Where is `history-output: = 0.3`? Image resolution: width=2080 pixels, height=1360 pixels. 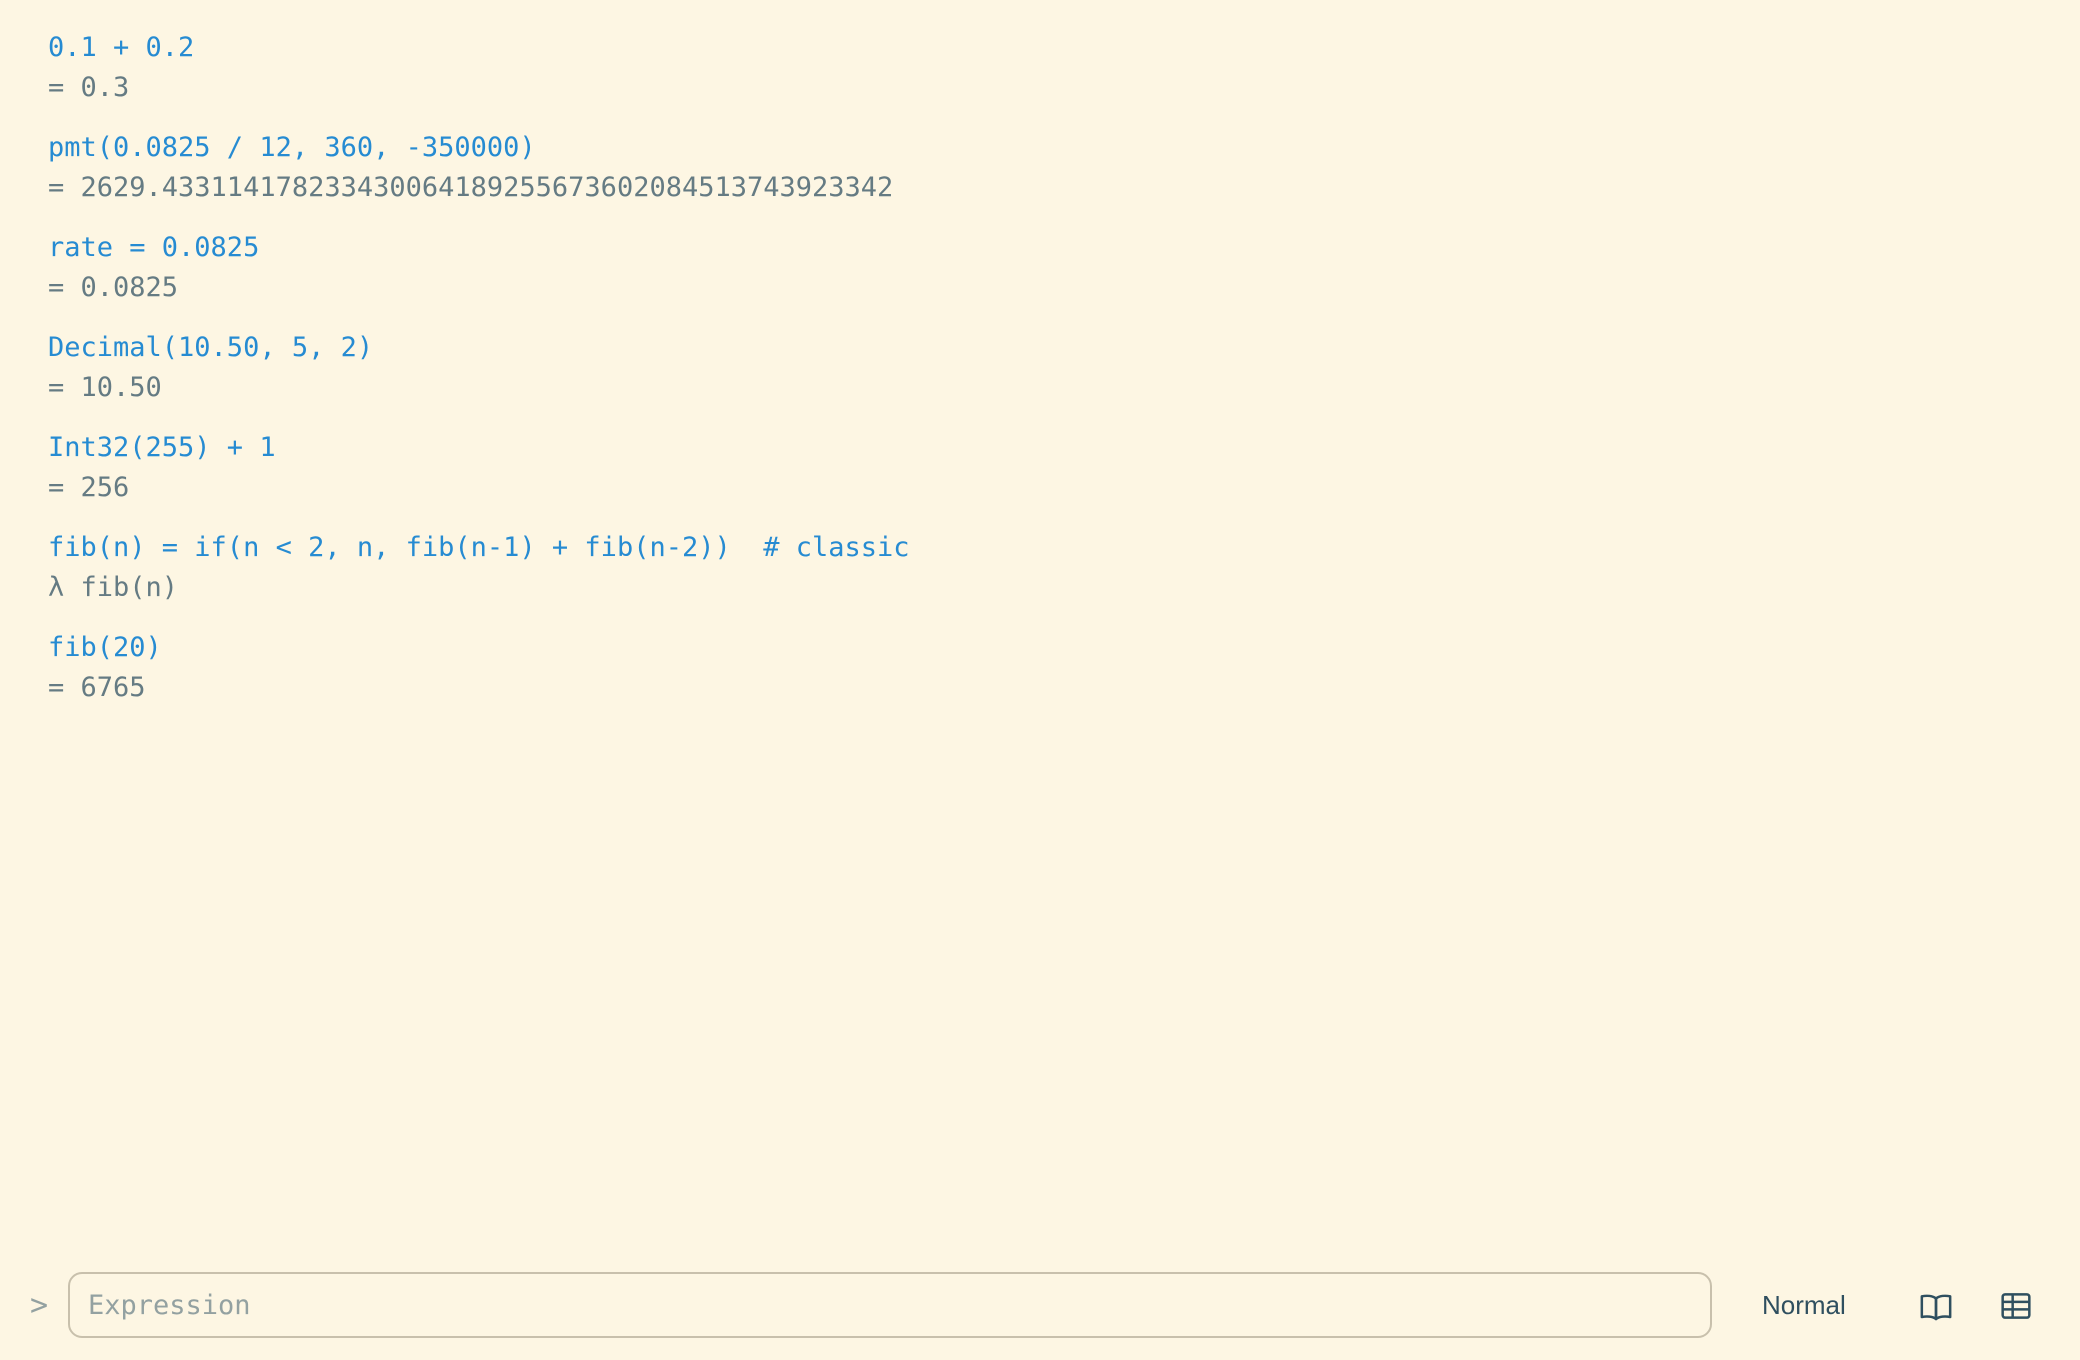 history-output: = 0.3 is located at coordinates (89, 87).